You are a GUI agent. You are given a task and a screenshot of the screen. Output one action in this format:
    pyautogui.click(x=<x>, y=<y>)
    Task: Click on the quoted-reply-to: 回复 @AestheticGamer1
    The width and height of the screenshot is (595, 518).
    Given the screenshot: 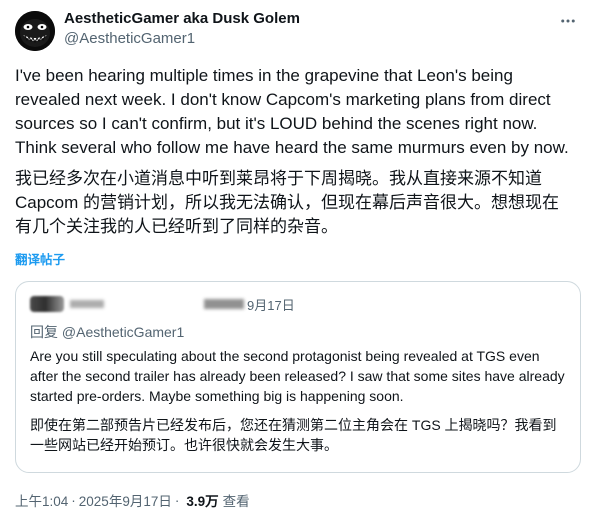 What is the action you would take?
    pyautogui.click(x=107, y=332)
    